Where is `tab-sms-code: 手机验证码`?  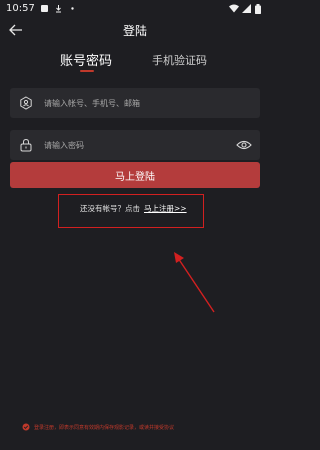
tab-sms-code: 手机验证码 is located at coordinates (179, 60).